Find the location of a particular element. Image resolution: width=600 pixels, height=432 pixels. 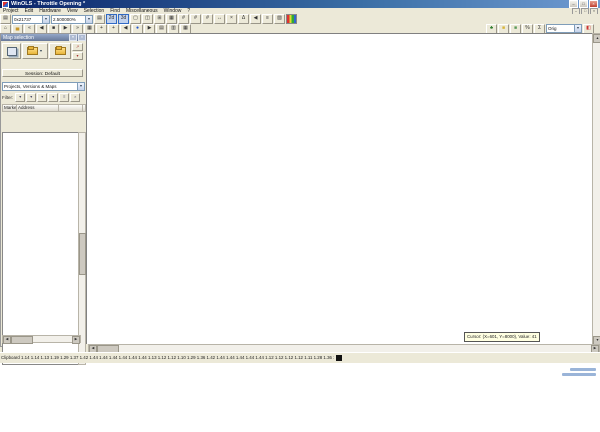

previous-map-icon: ◀ is located at coordinates (41, 28).